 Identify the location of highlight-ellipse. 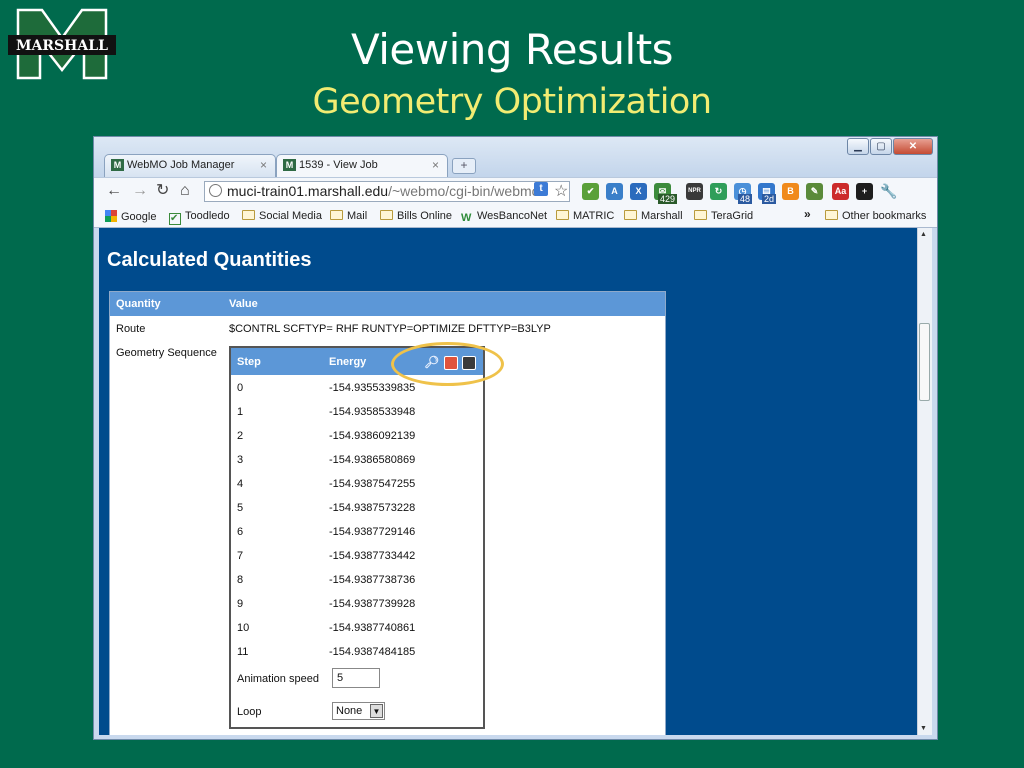
(447, 364).